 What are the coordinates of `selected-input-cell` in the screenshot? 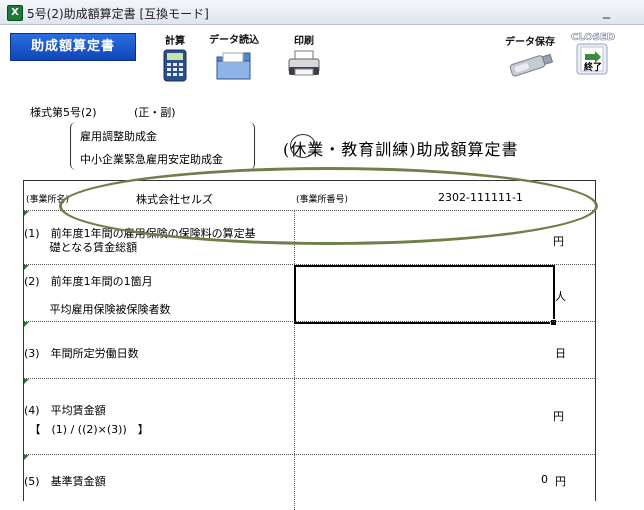 It's located at (425, 295).